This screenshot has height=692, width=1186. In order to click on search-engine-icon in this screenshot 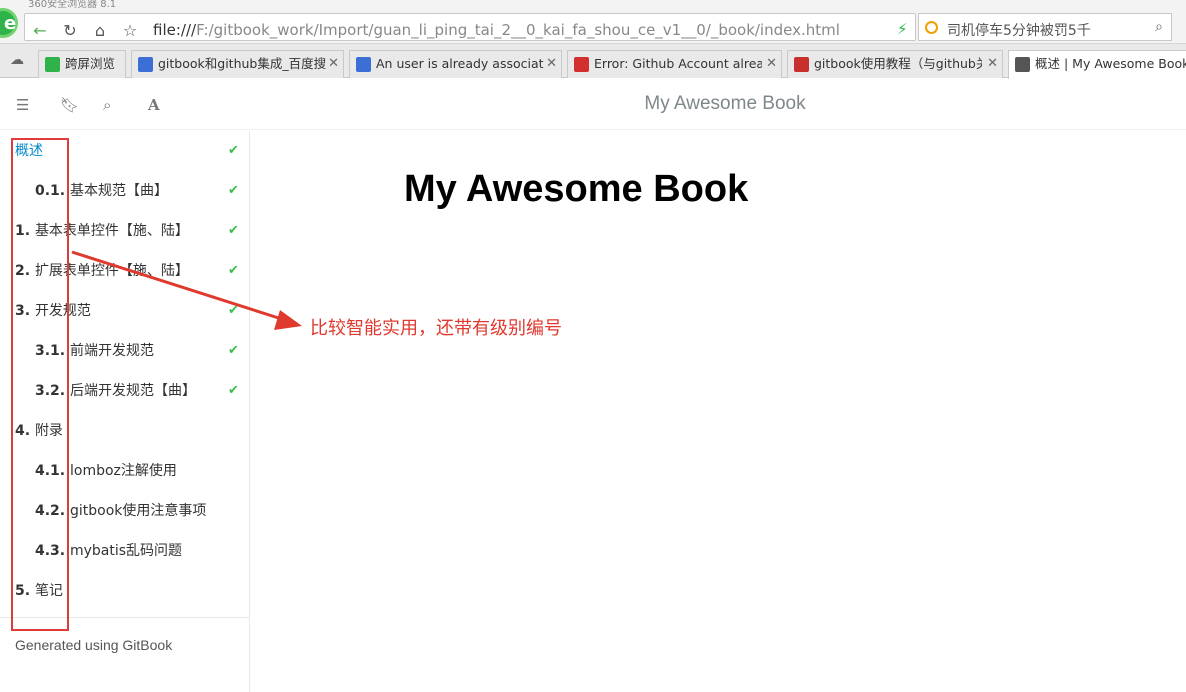, I will do `click(931, 27)`.